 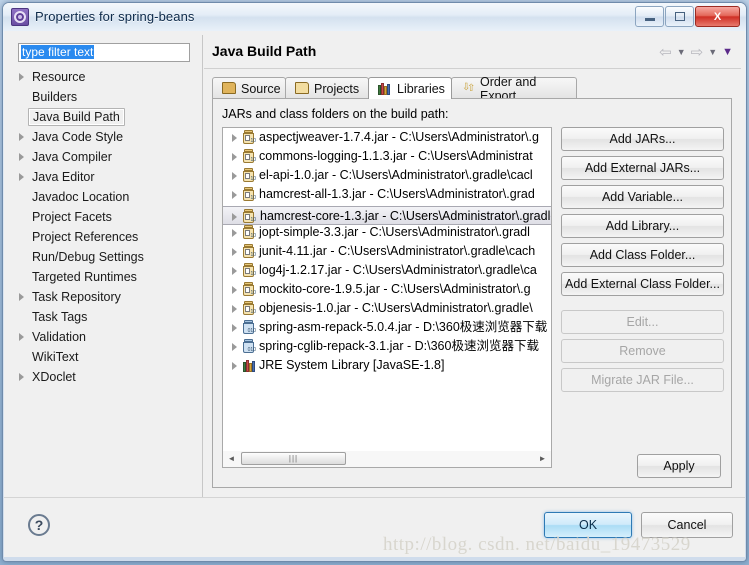 What do you see at coordinates (649, 16) in the screenshot?
I see `minimize-button` at bounding box center [649, 16].